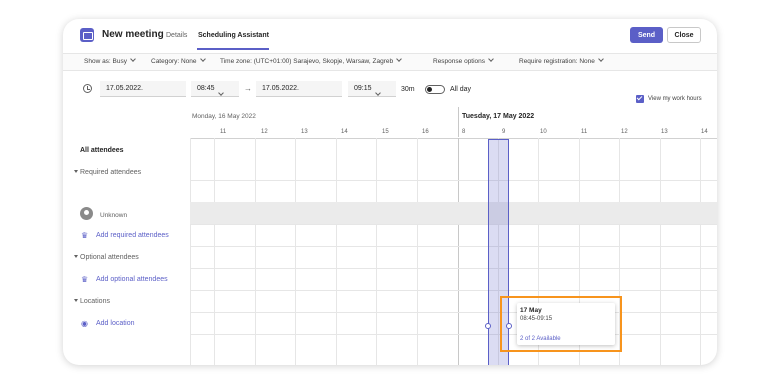 The width and height of the screenshot is (768, 380). What do you see at coordinates (233, 35) in the screenshot?
I see `tab-scheduling-assistant: Scheduling Assistant` at bounding box center [233, 35].